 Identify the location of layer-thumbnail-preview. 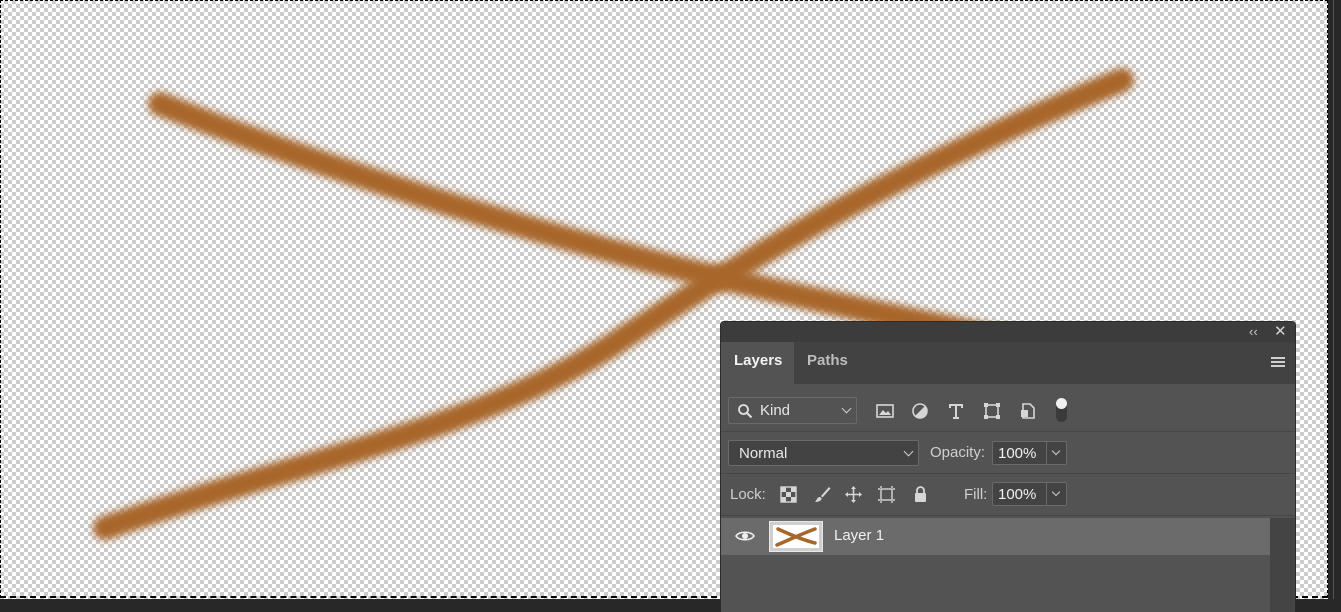
(796, 537).